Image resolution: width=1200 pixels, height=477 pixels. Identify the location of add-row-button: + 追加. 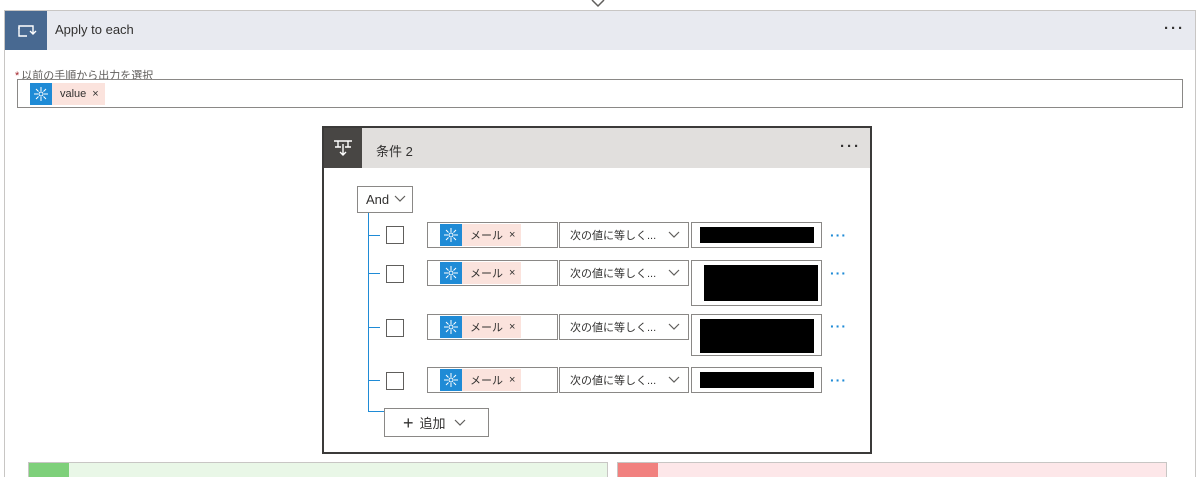
(436, 422).